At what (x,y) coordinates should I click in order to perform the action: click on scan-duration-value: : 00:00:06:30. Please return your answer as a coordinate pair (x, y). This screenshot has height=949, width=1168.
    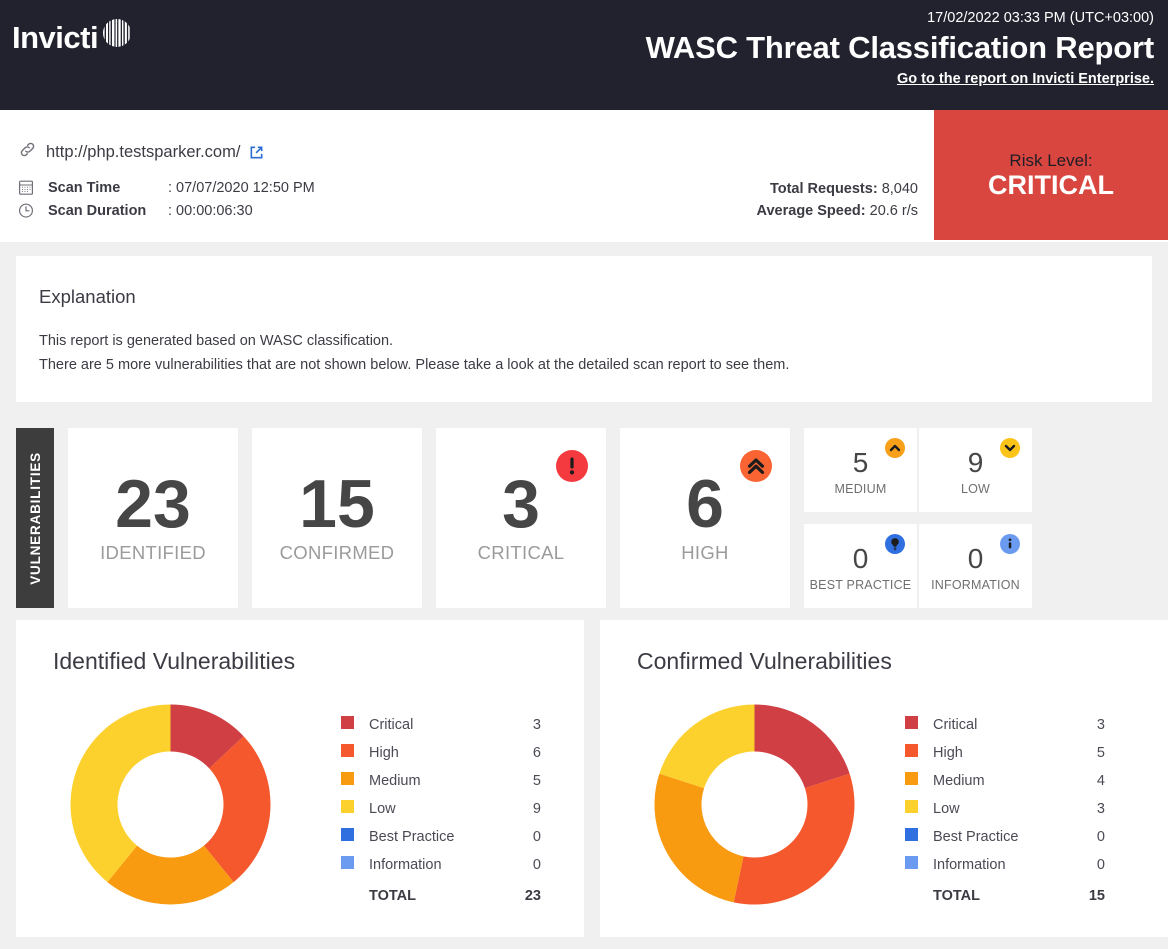
    Looking at the image, I should click on (210, 210).